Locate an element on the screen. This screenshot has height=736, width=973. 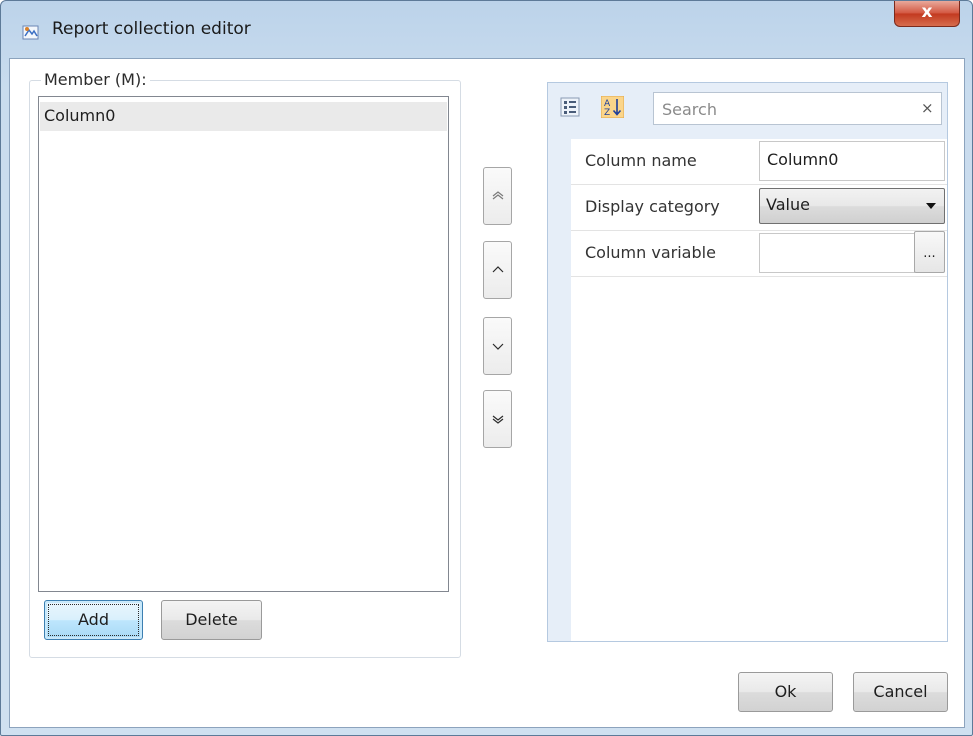
display-category-dropdown: Value is located at coordinates (852, 206).